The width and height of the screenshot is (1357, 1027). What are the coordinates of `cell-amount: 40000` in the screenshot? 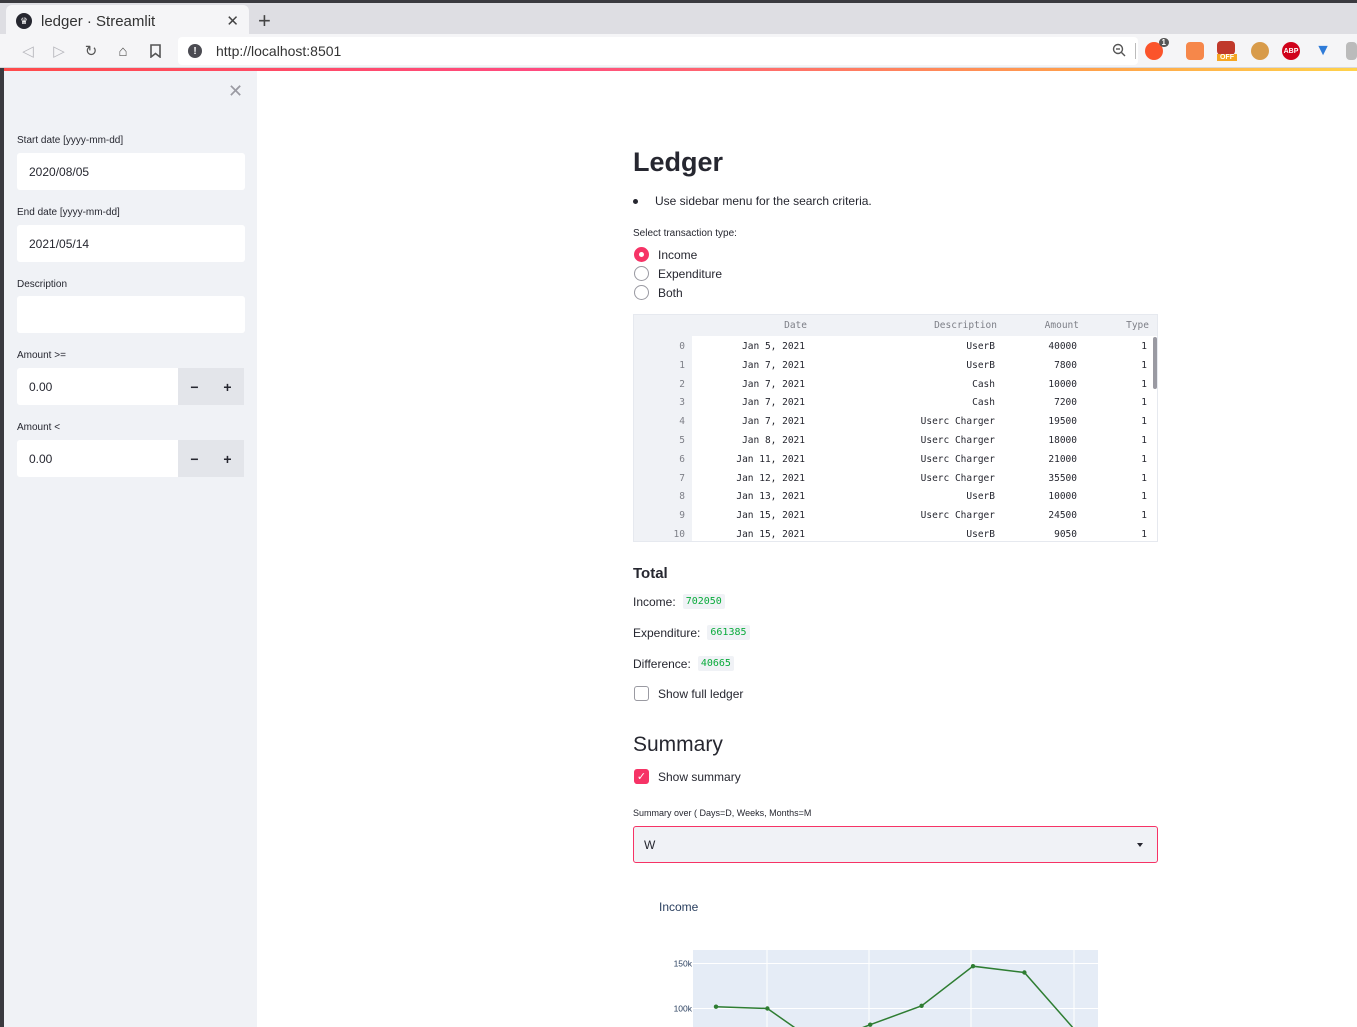 It's located at (1062, 346).